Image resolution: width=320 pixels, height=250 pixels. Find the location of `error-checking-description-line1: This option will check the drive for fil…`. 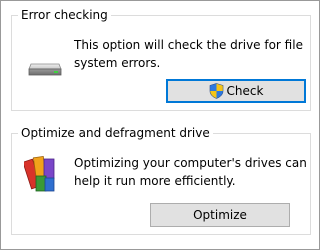

error-checking-description-line1: This option will check the drive for fil… is located at coordinates (188, 45).